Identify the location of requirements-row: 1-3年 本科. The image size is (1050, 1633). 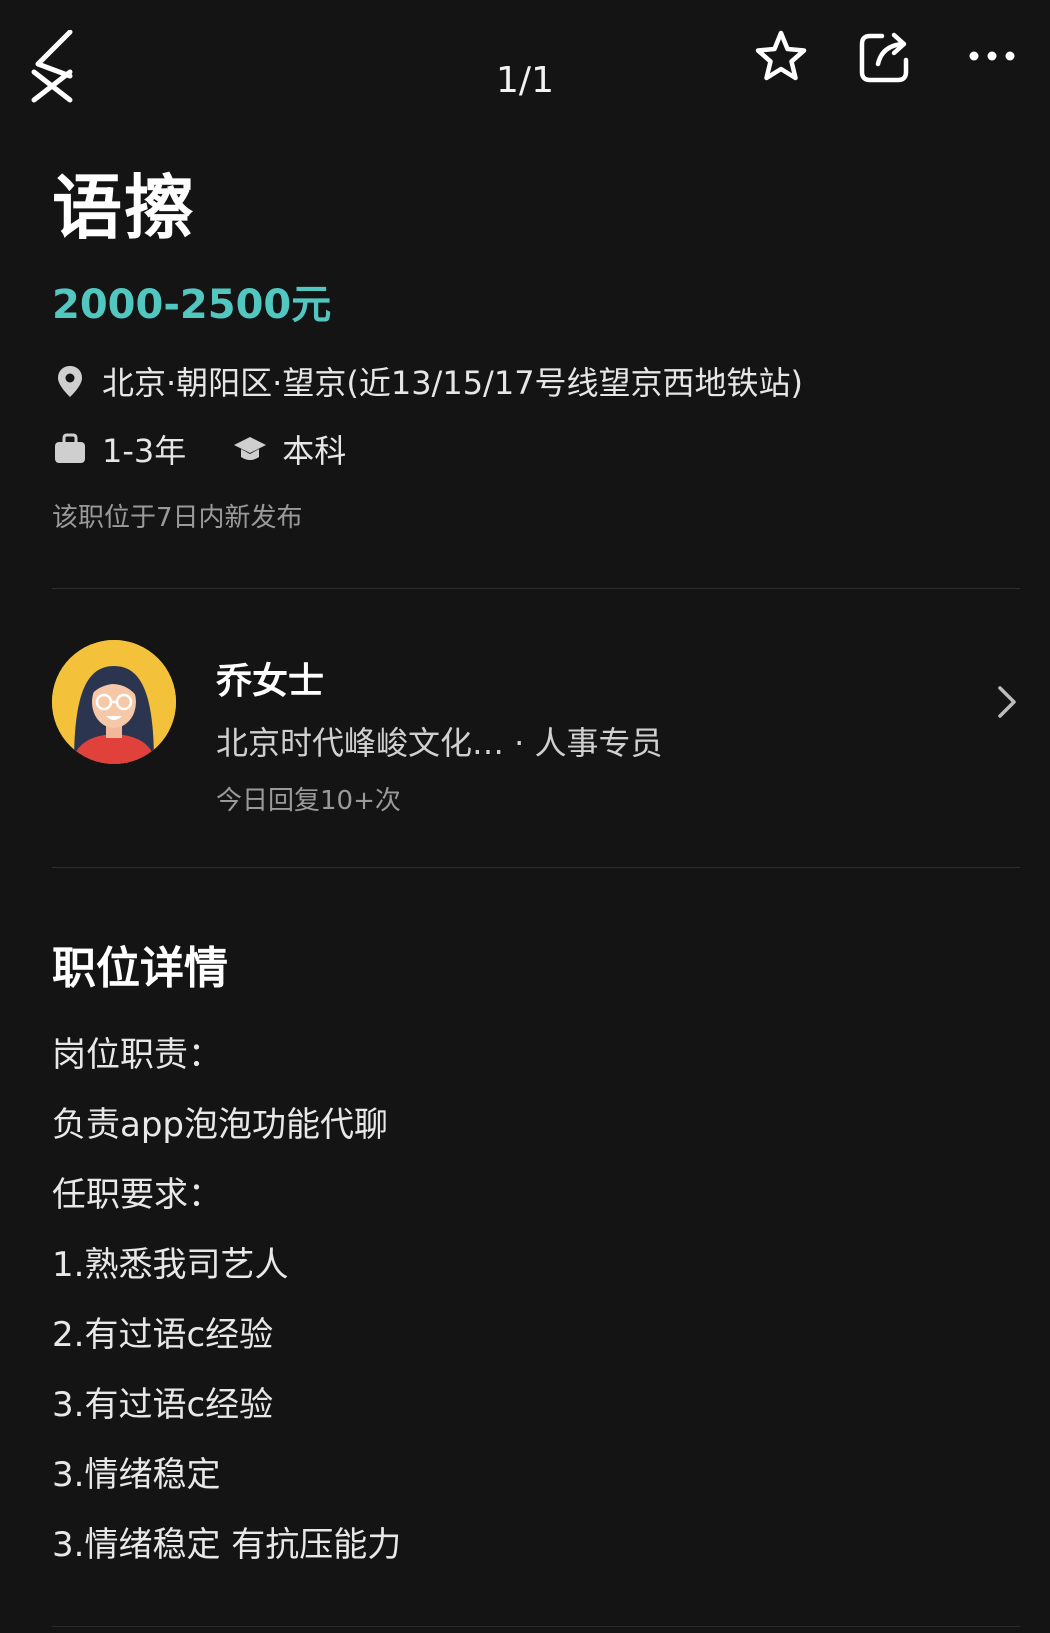
(222, 449).